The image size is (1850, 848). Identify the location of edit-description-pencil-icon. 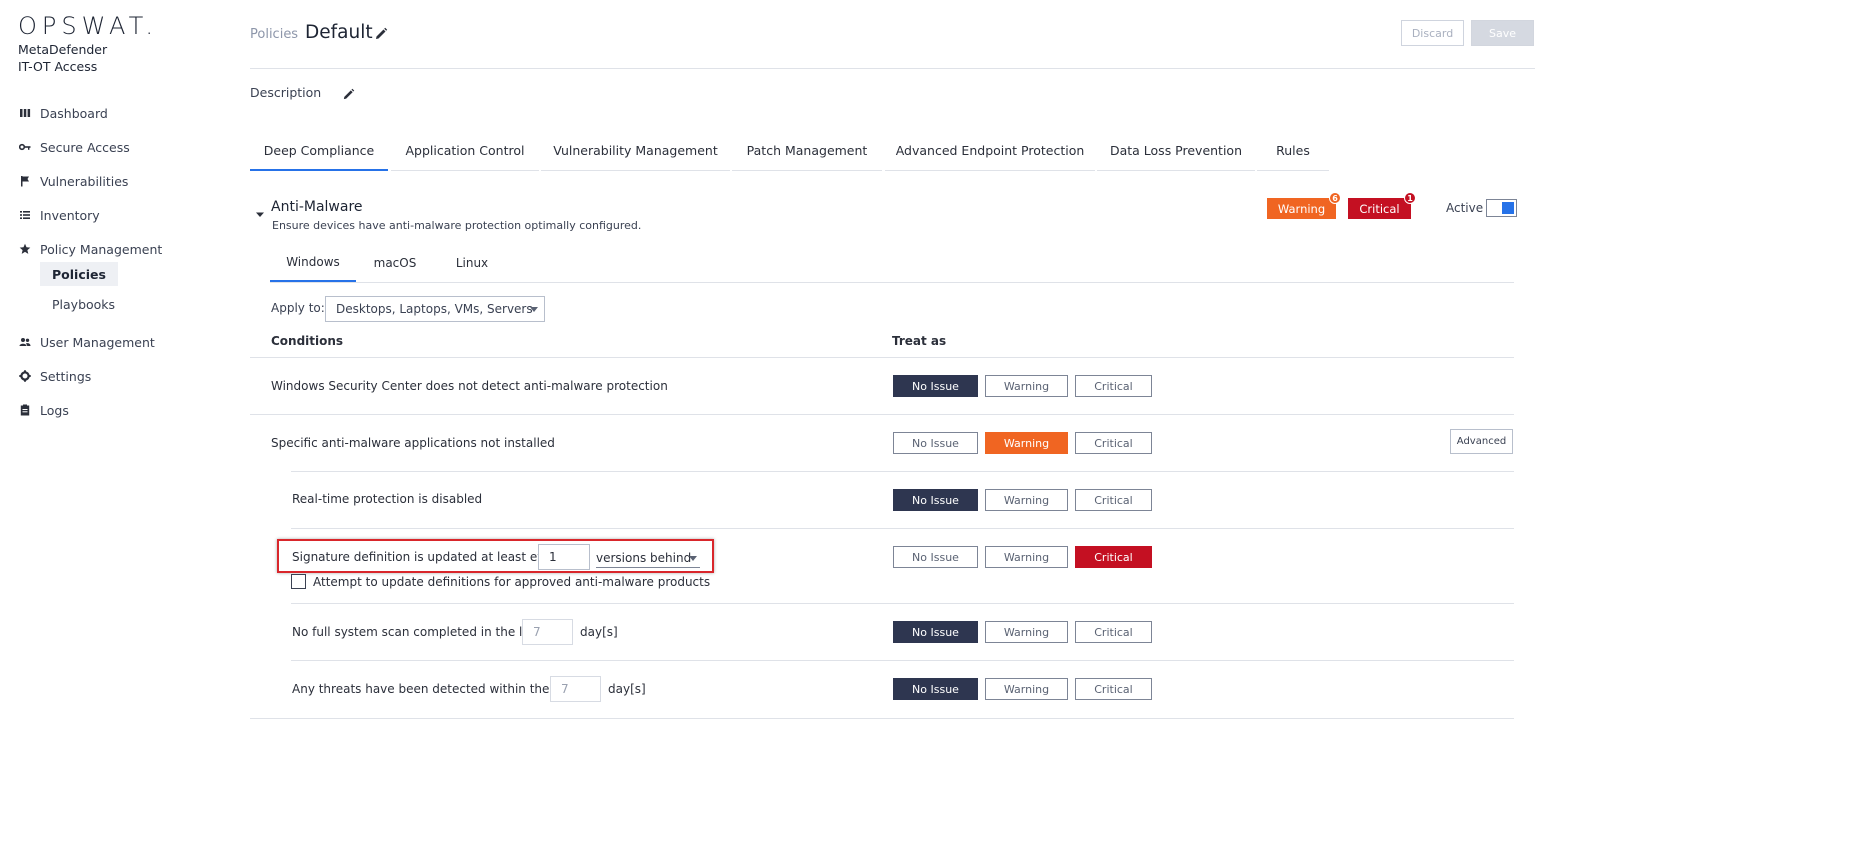
(348, 93).